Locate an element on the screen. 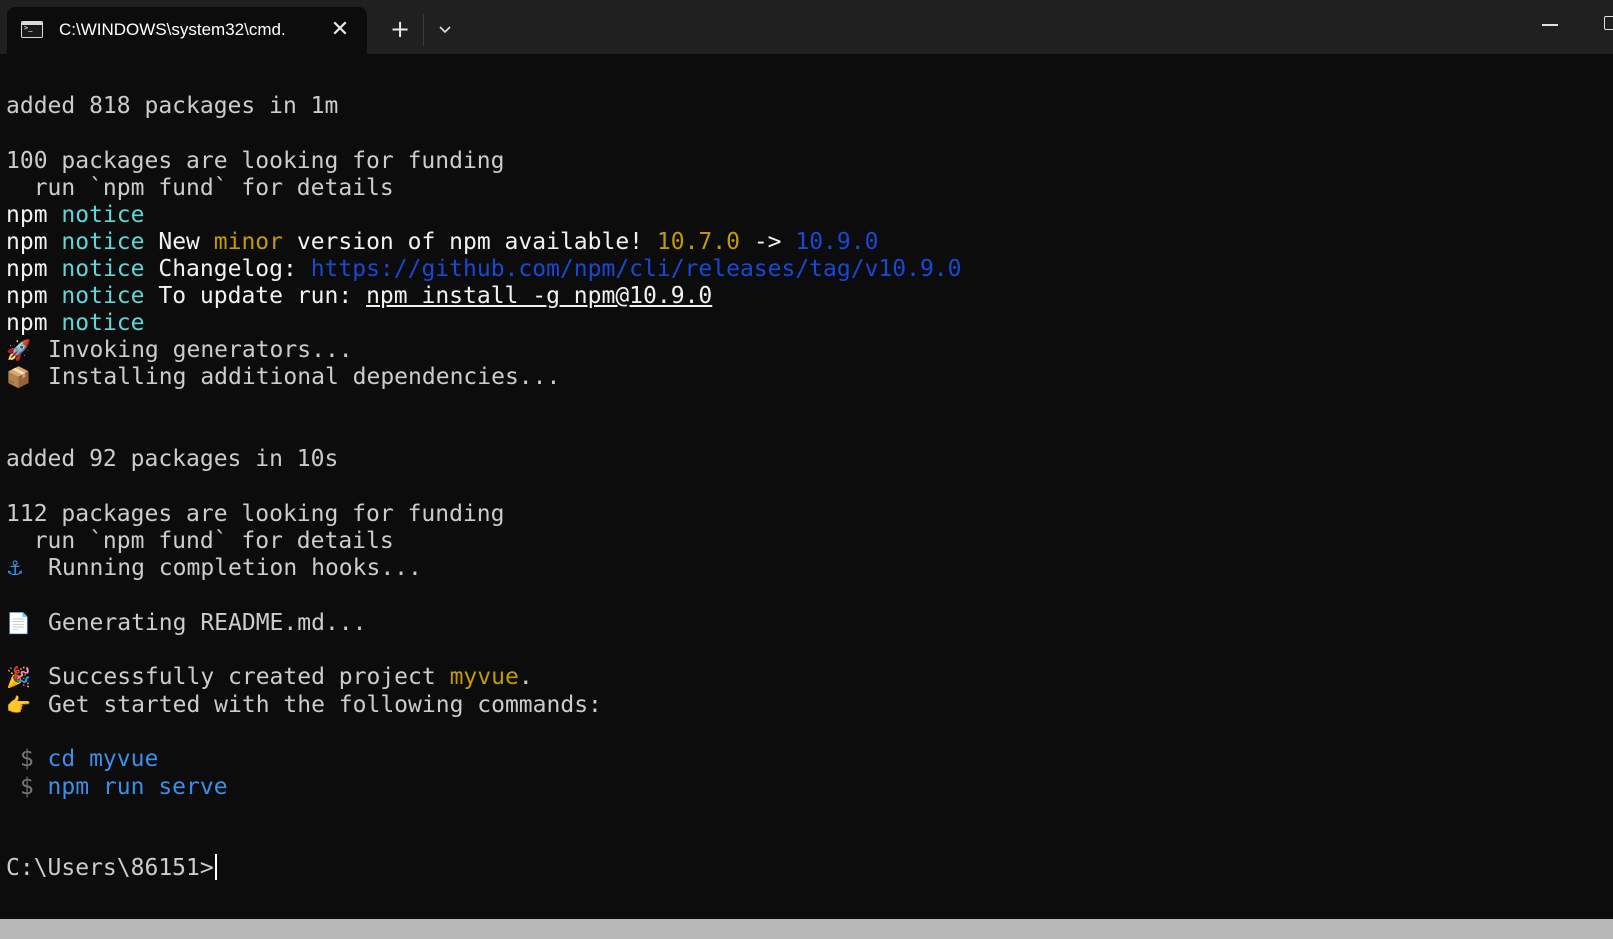 The width and height of the screenshot is (1613, 939). prompt-line: C:\Users\86151> is located at coordinates (111, 868).